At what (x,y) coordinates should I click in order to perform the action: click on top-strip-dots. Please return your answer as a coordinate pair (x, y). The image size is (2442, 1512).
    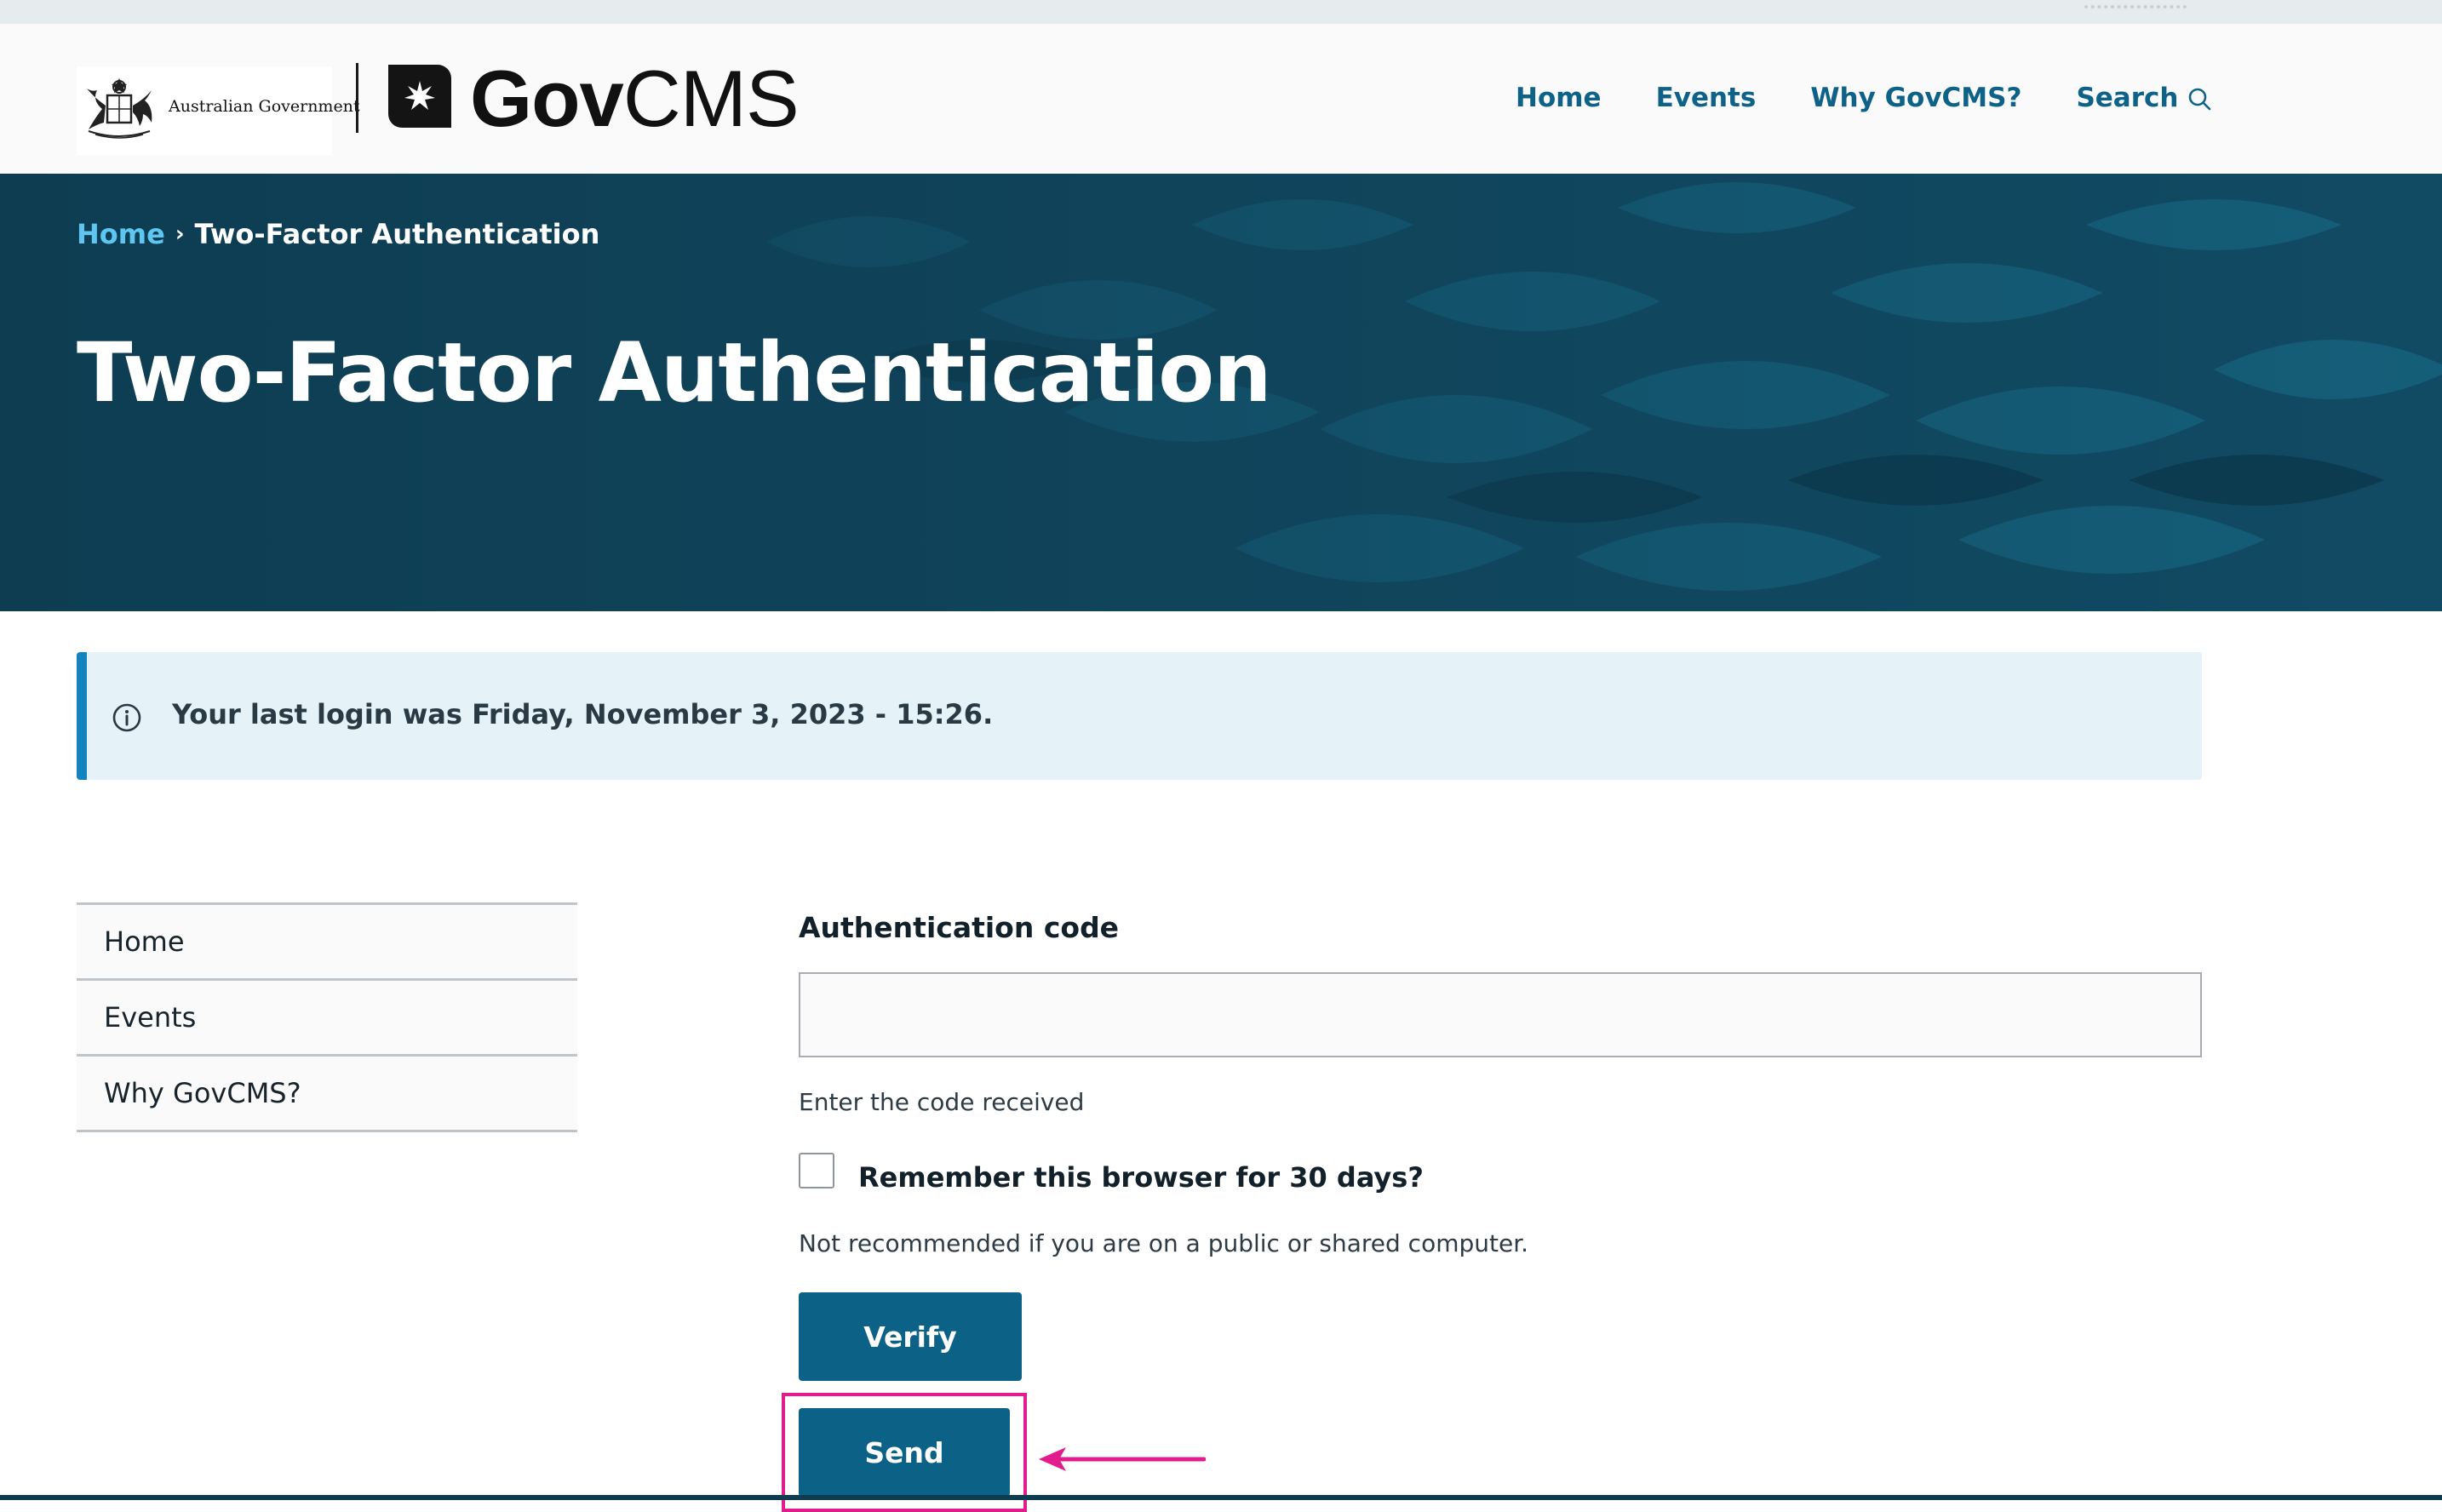
    Looking at the image, I should click on (2135, 4).